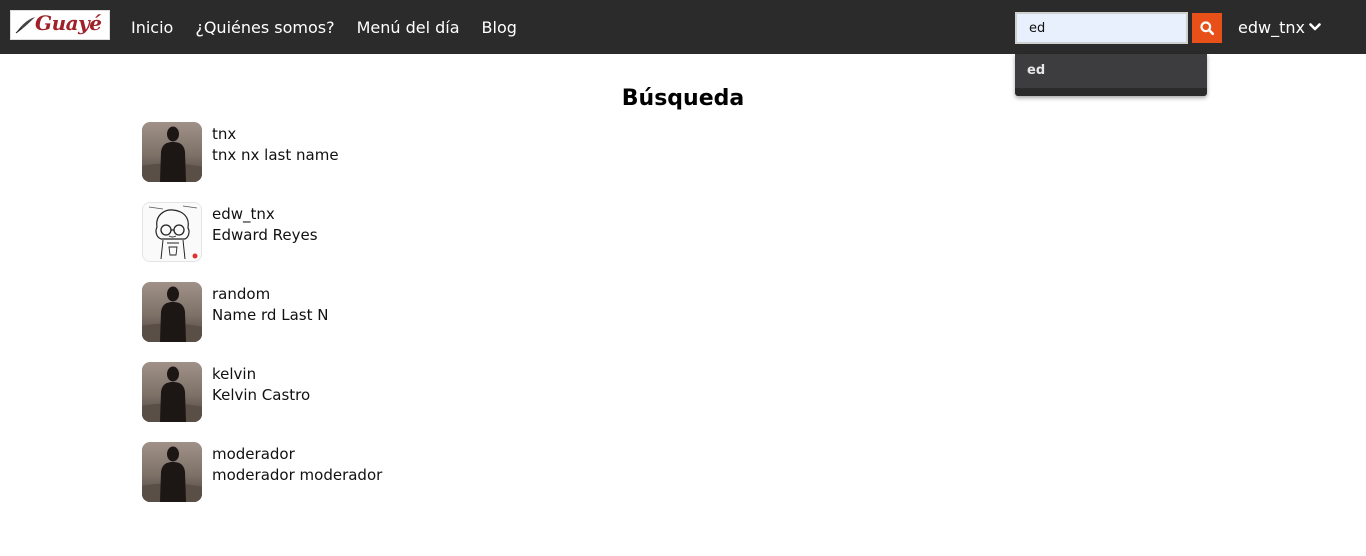  What do you see at coordinates (261, 395) in the screenshot?
I see `result-fullname: Kelvin Castro` at bounding box center [261, 395].